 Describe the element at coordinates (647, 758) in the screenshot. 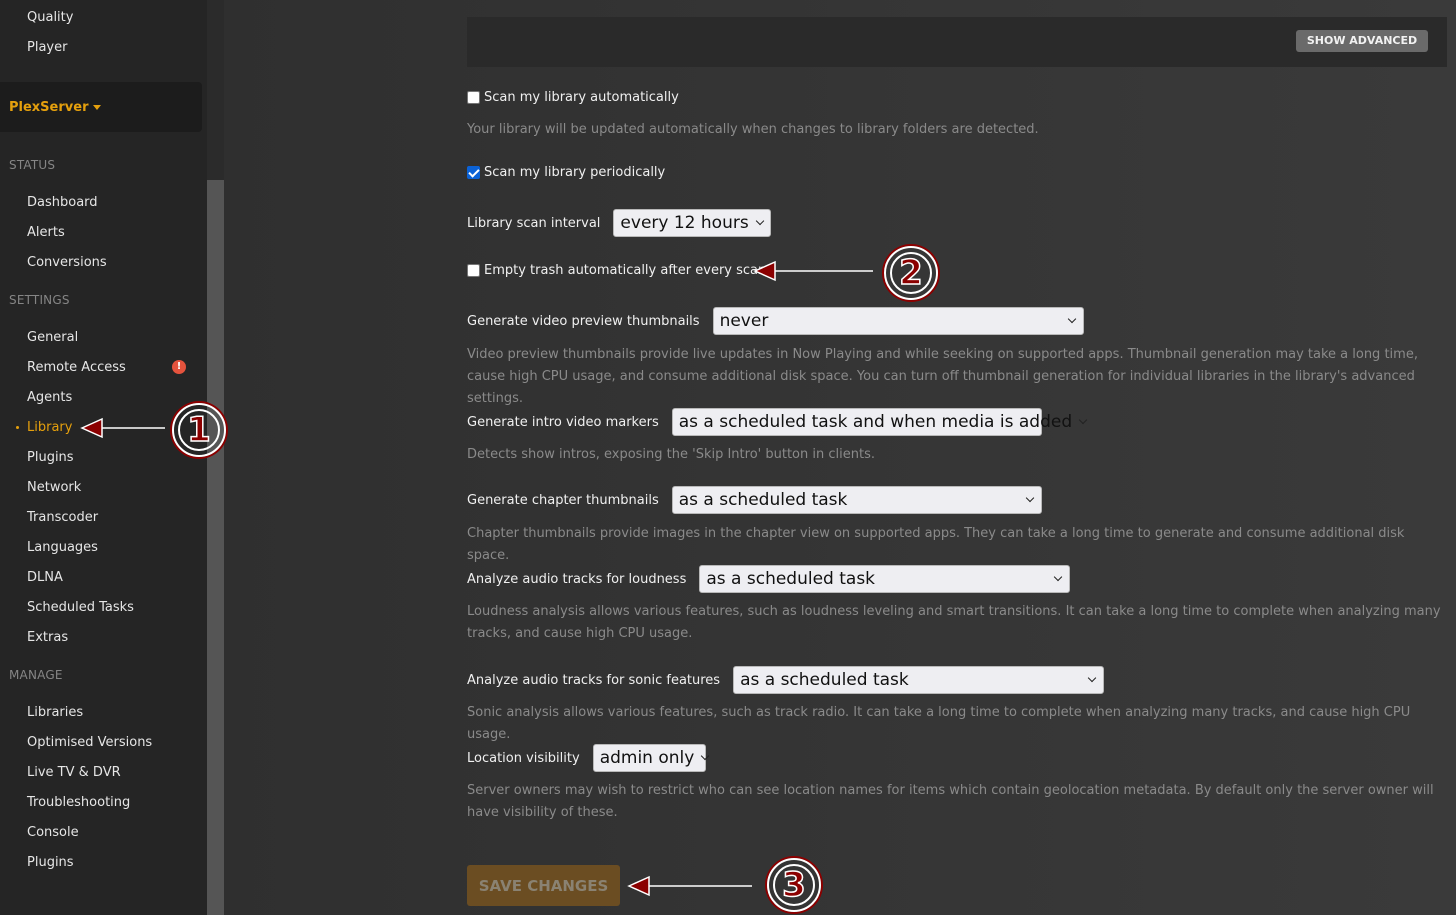

I see `location-value: admin only` at that location.